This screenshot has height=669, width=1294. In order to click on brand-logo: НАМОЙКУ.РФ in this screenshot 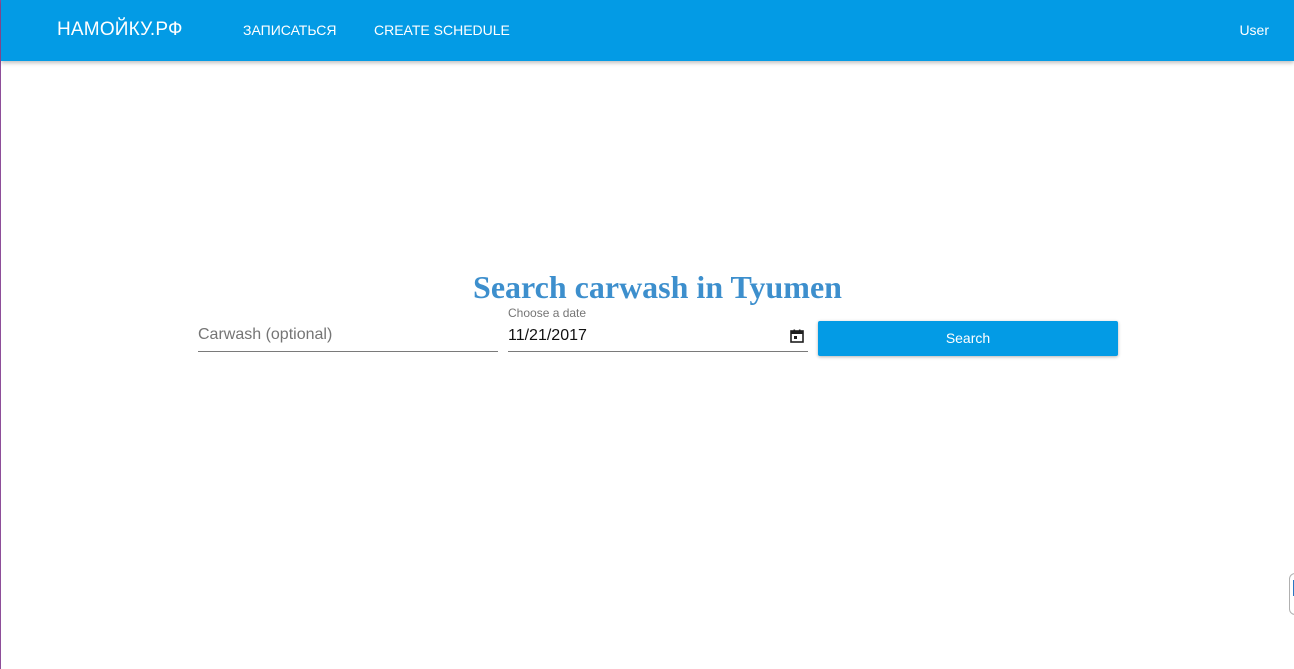, I will do `click(120, 30)`.